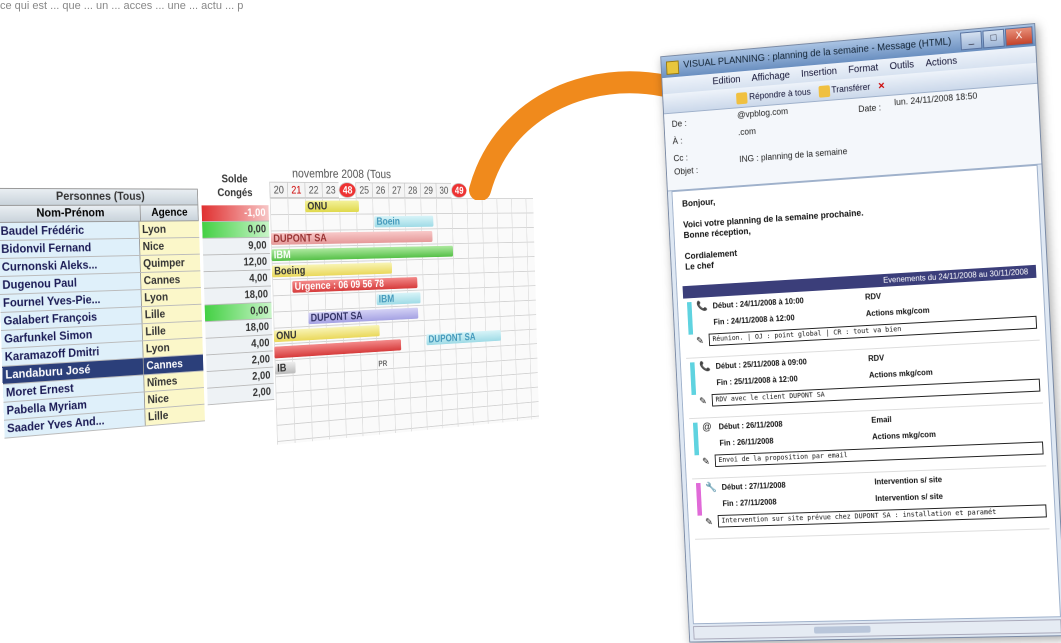 This screenshot has height=643, width=1061. What do you see at coordinates (169, 246) in the screenshot?
I see `person-agency: Nice` at bounding box center [169, 246].